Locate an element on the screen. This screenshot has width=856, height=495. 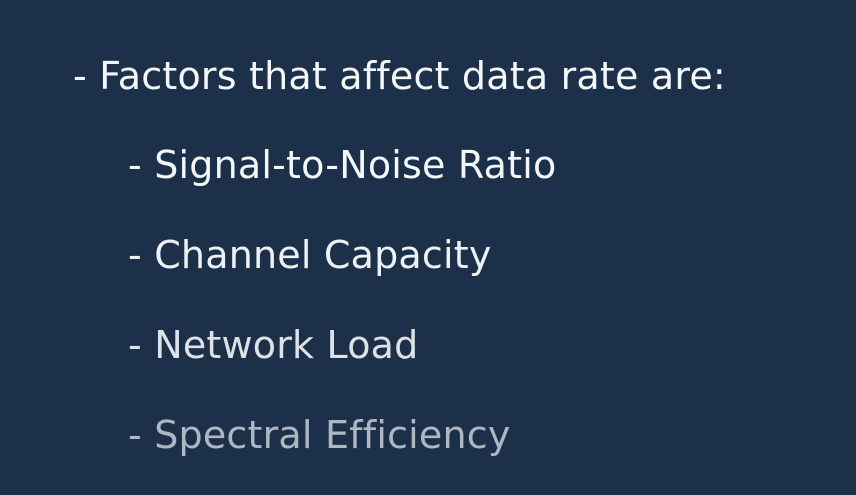
slide-heading: - Factors that affect data rate are: is located at coordinates (399, 76).